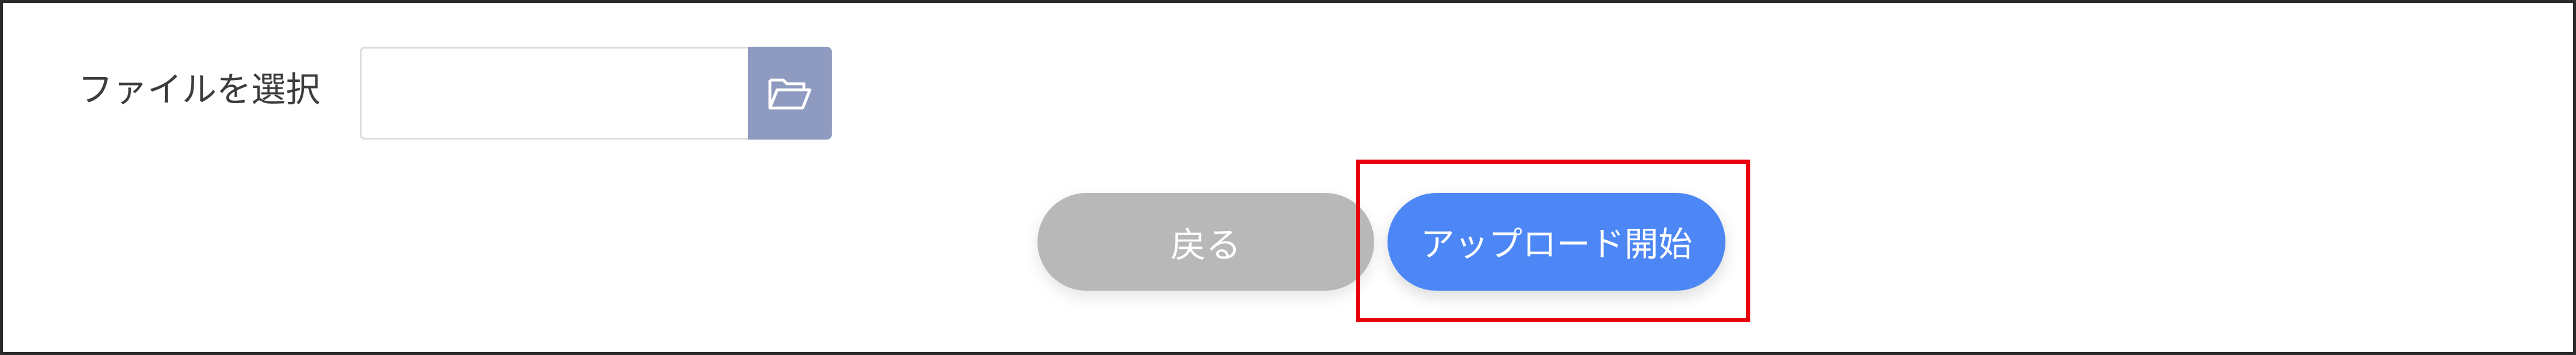 This screenshot has height=355, width=2576. I want to click on back-button: 戻る, so click(1206, 242).